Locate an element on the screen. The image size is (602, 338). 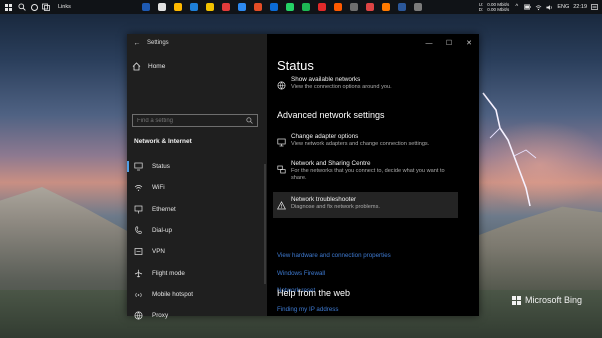
show-networks-title: Show available networks is located at coordinates (326, 79).